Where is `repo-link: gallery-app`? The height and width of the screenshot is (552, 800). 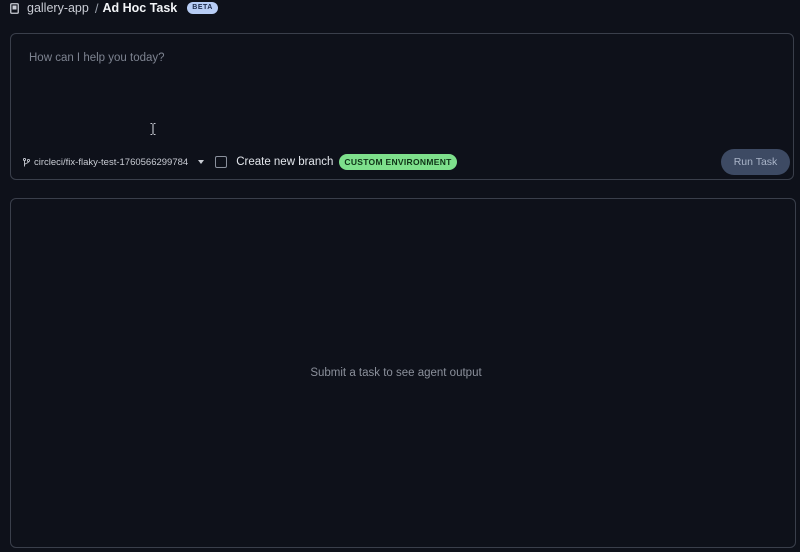 repo-link: gallery-app is located at coordinates (58, 8).